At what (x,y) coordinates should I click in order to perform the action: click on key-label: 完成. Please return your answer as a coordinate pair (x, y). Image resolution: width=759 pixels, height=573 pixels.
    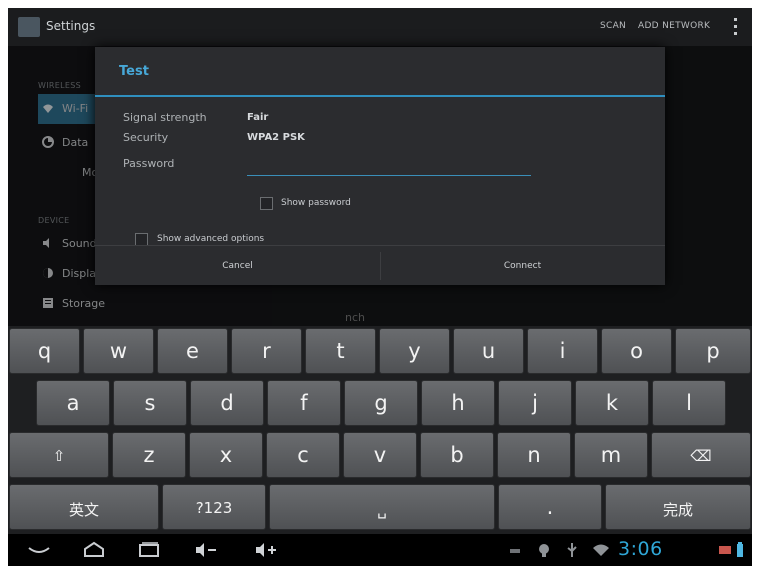
    Looking at the image, I should click on (677, 510).